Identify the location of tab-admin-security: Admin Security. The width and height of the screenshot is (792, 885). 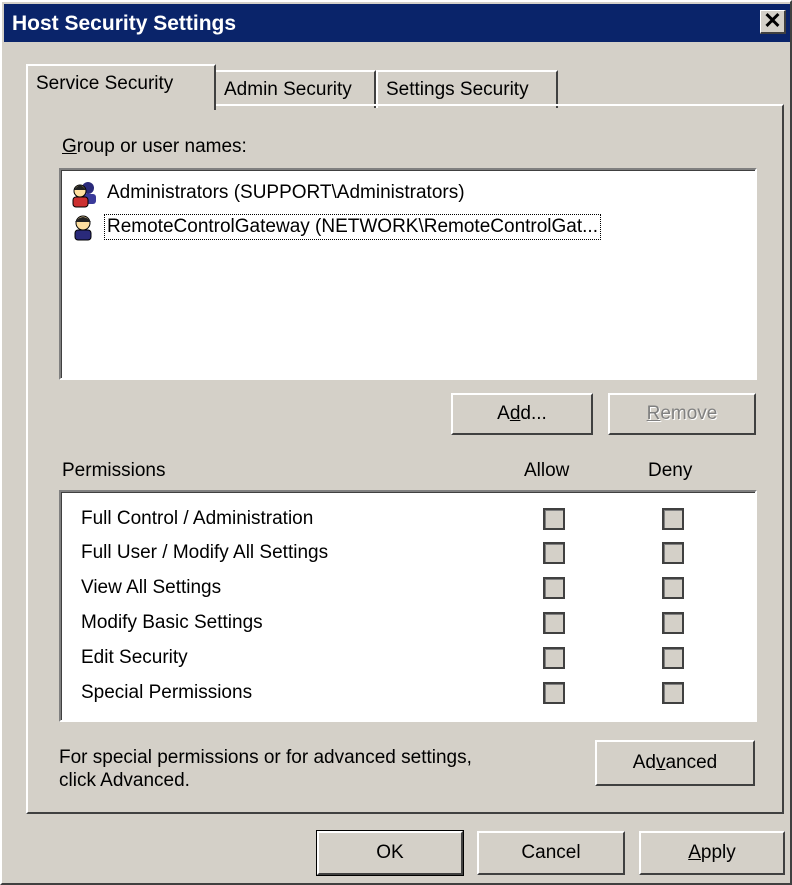
(295, 89).